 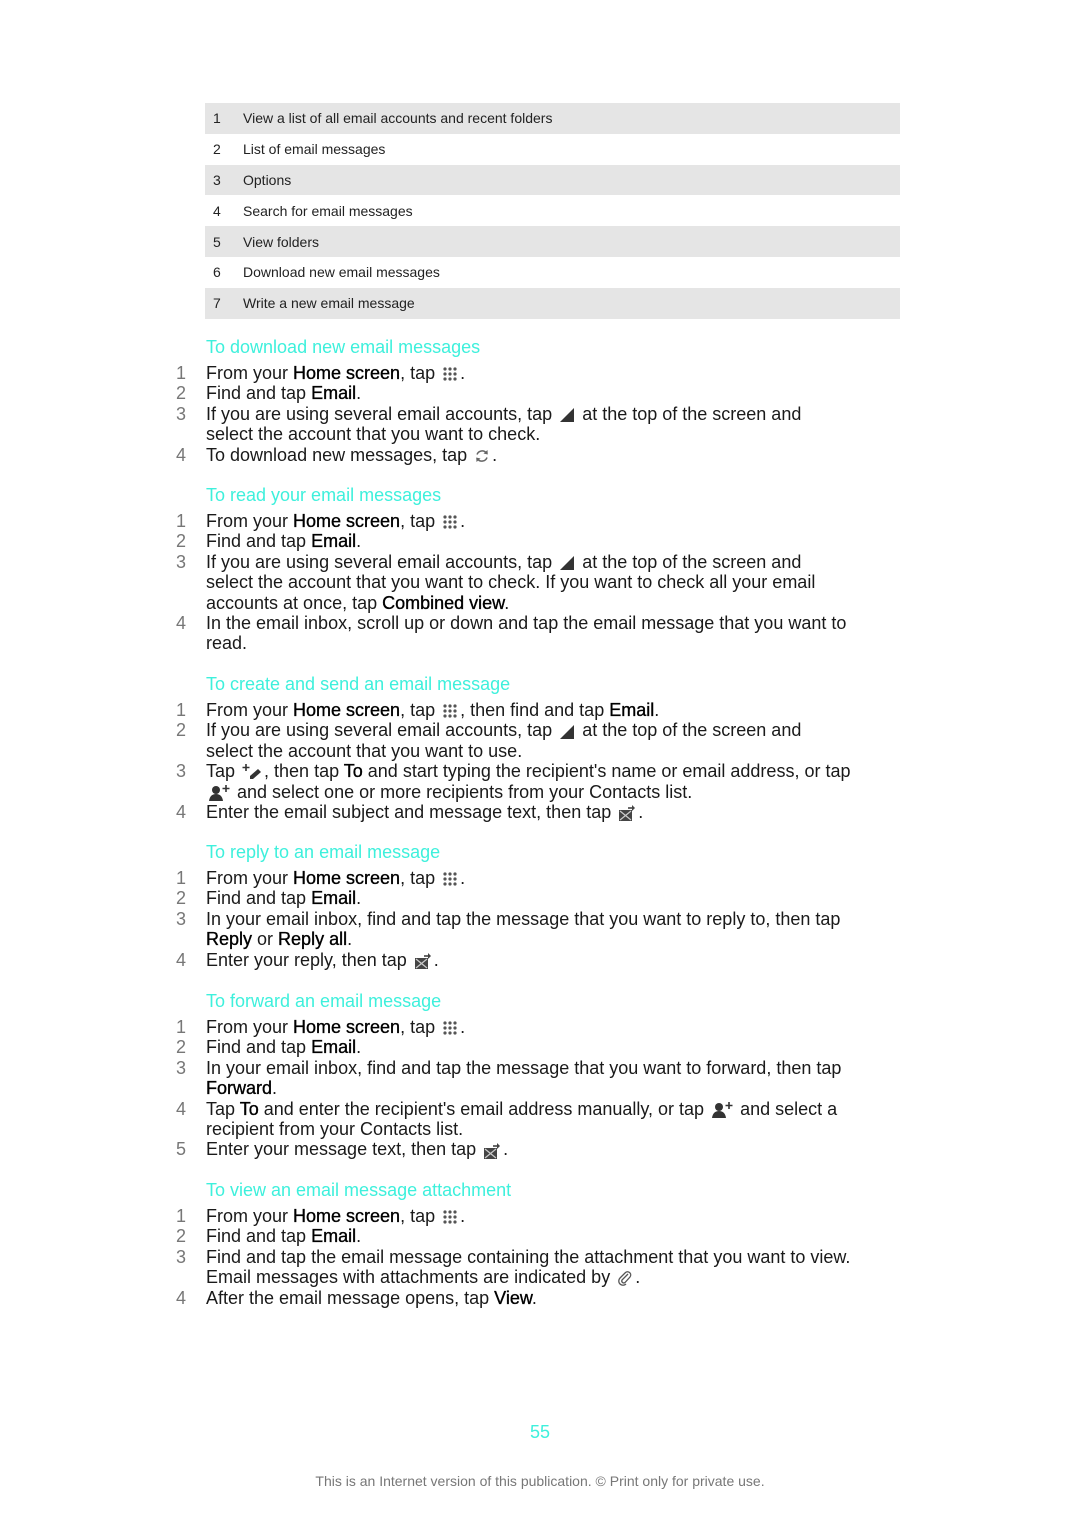 I want to click on attachment-icon, so click(x=625, y=1278).